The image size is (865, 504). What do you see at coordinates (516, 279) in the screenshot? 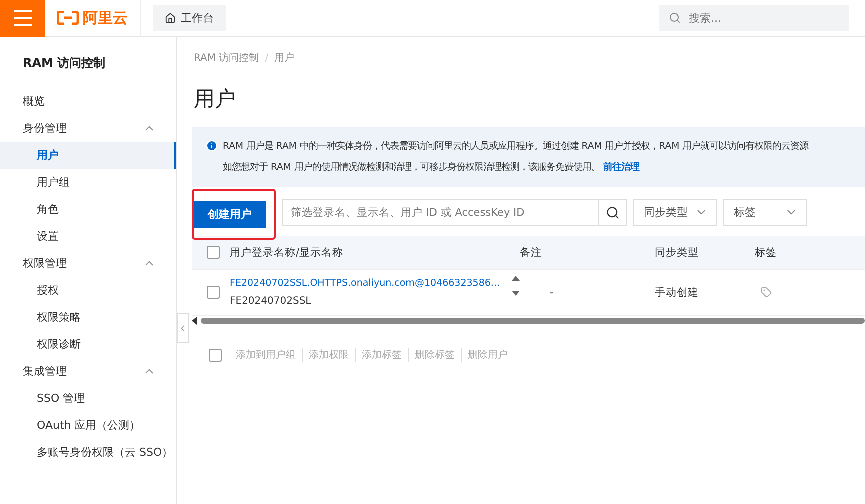
I see `scroll-up-icon` at bounding box center [516, 279].